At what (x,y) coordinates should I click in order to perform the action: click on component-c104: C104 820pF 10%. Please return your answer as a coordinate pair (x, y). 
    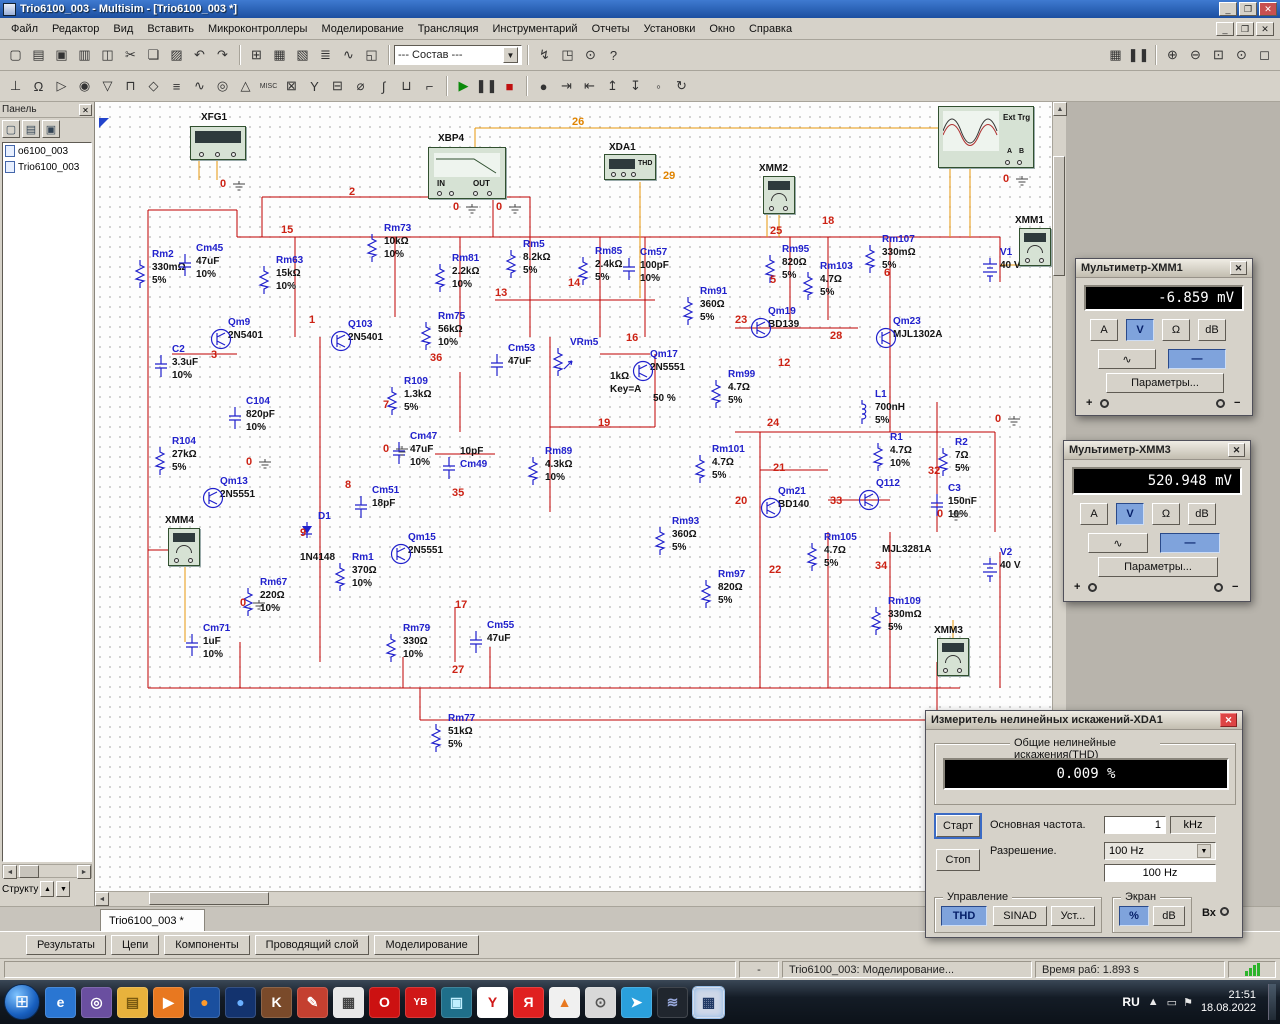
    Looking at the image, I should click on (260, 414).